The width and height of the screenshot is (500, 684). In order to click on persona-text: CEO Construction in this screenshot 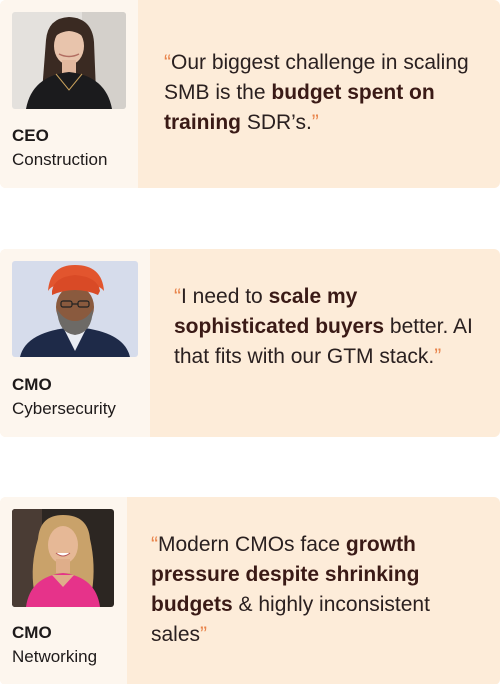, I will do `click(59, 148)`.